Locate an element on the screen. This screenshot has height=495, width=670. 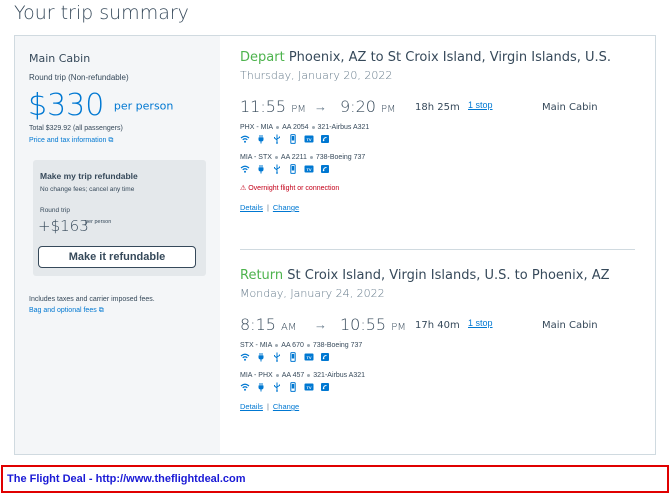
return-keyword: Return is located at coordinates (262, 275).